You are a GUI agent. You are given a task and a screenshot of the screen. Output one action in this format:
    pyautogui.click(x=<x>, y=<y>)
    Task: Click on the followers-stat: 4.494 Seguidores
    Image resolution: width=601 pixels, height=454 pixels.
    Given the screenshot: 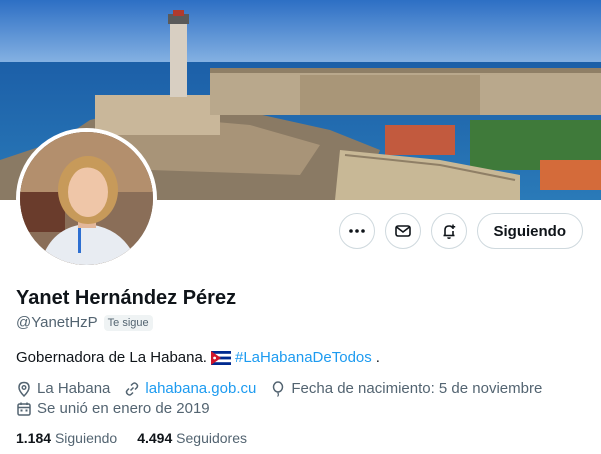 What is the action you would take?
    pyautogui.click(x=192, y=438)
    